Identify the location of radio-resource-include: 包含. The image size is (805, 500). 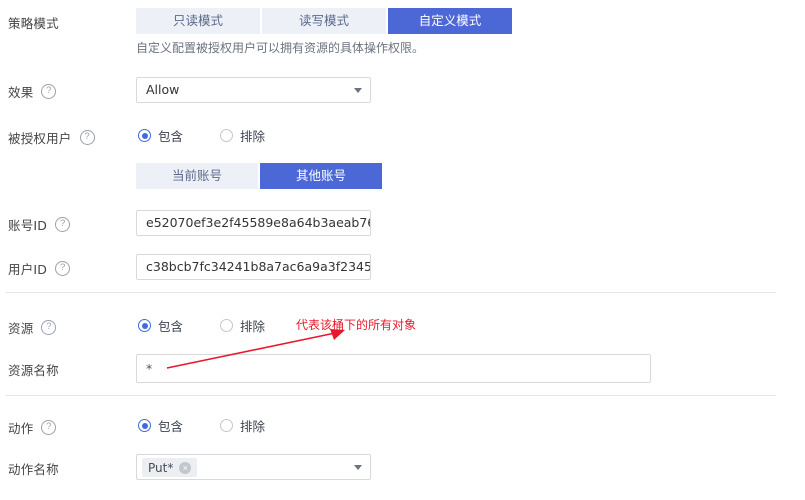
(160, 325).